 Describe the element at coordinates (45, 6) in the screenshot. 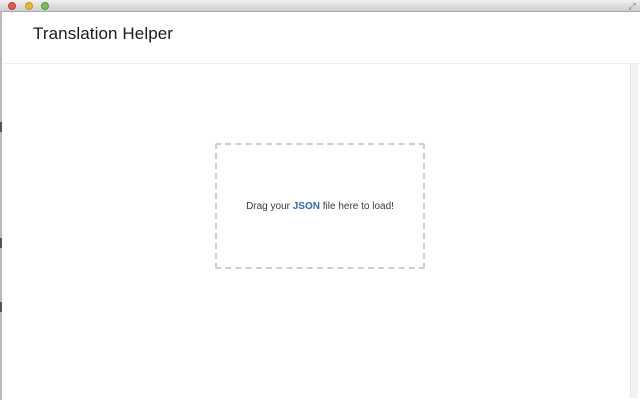

I see `zoom-window-button` at that location.